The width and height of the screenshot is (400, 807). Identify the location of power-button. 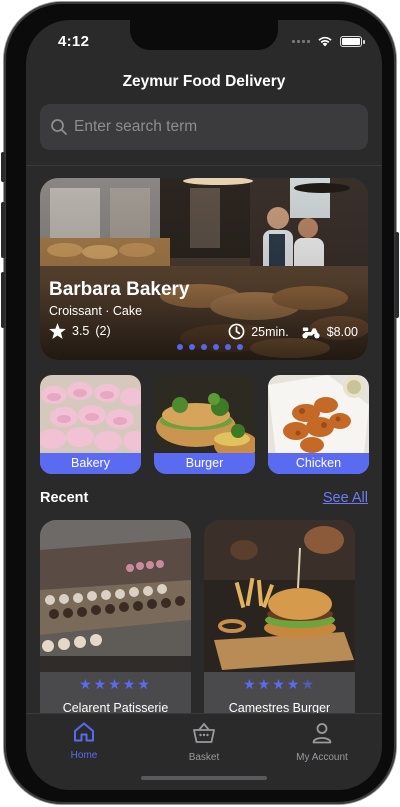
(397, 275).